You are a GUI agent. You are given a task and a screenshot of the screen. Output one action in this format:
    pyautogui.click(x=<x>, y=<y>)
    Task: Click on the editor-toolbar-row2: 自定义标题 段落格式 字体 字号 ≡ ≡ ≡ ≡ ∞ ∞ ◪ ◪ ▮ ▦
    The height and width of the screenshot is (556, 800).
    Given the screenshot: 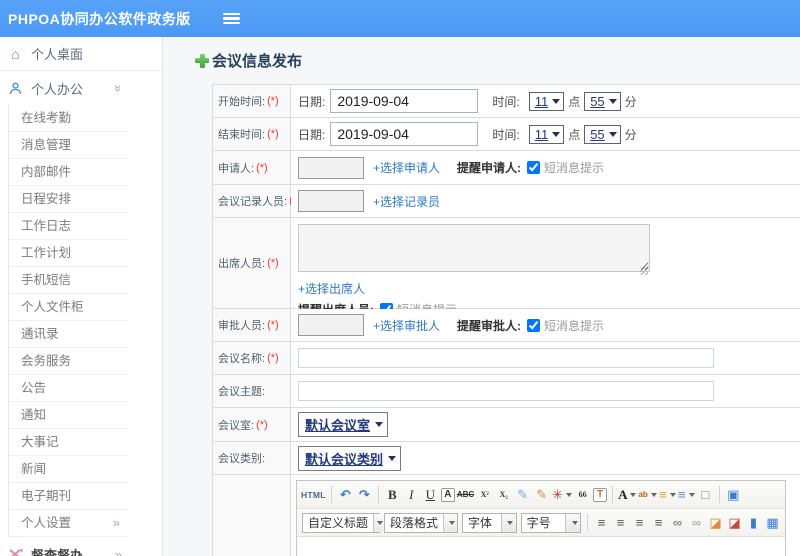 What is the action you would take?
    pyautogui.click(x=541, y=523)
    